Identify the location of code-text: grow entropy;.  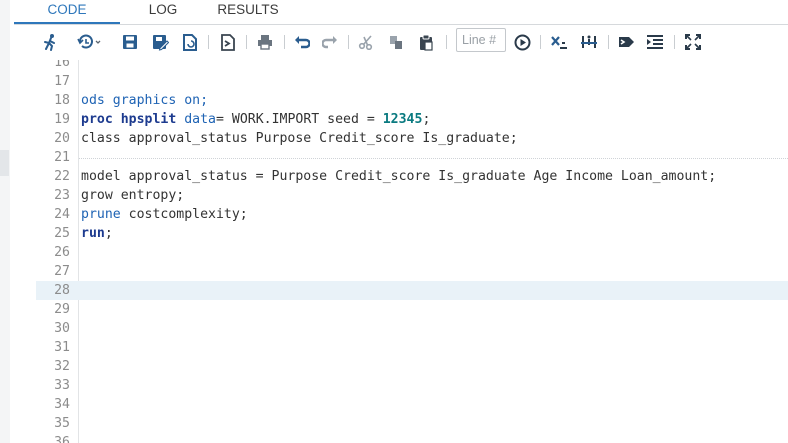
(132, 195).